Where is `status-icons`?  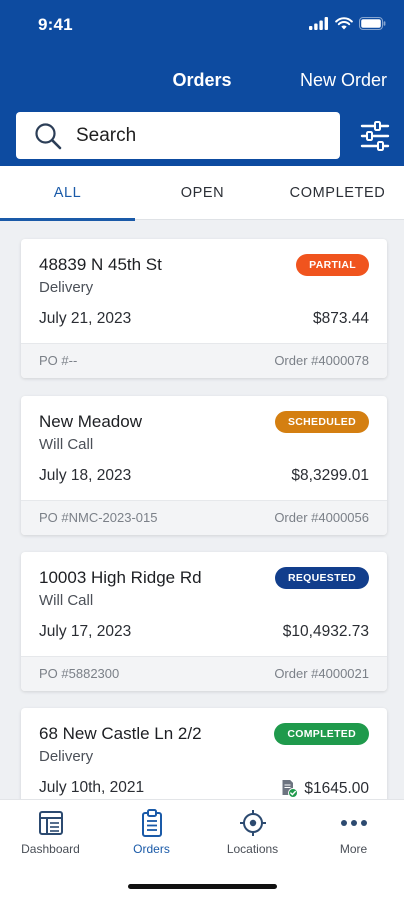
status-icons is located at coordinates (347, 23).